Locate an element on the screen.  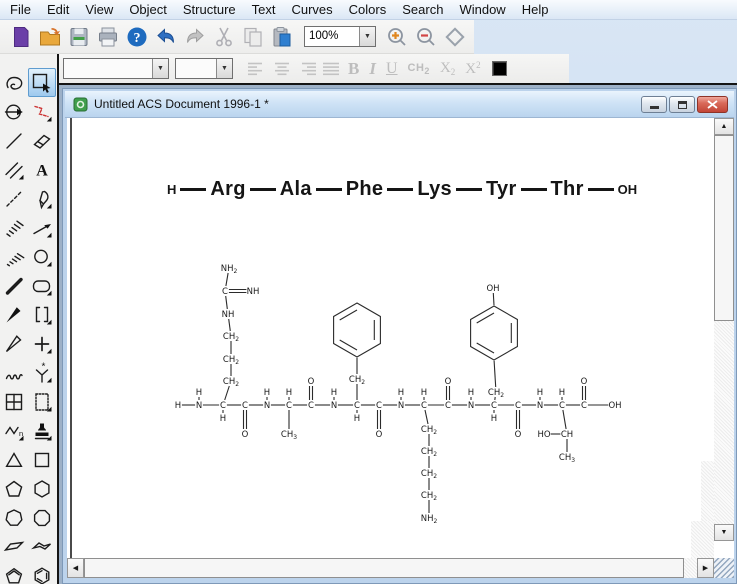
horizontal-scroll-thumb is located at coordinates (384, 568).